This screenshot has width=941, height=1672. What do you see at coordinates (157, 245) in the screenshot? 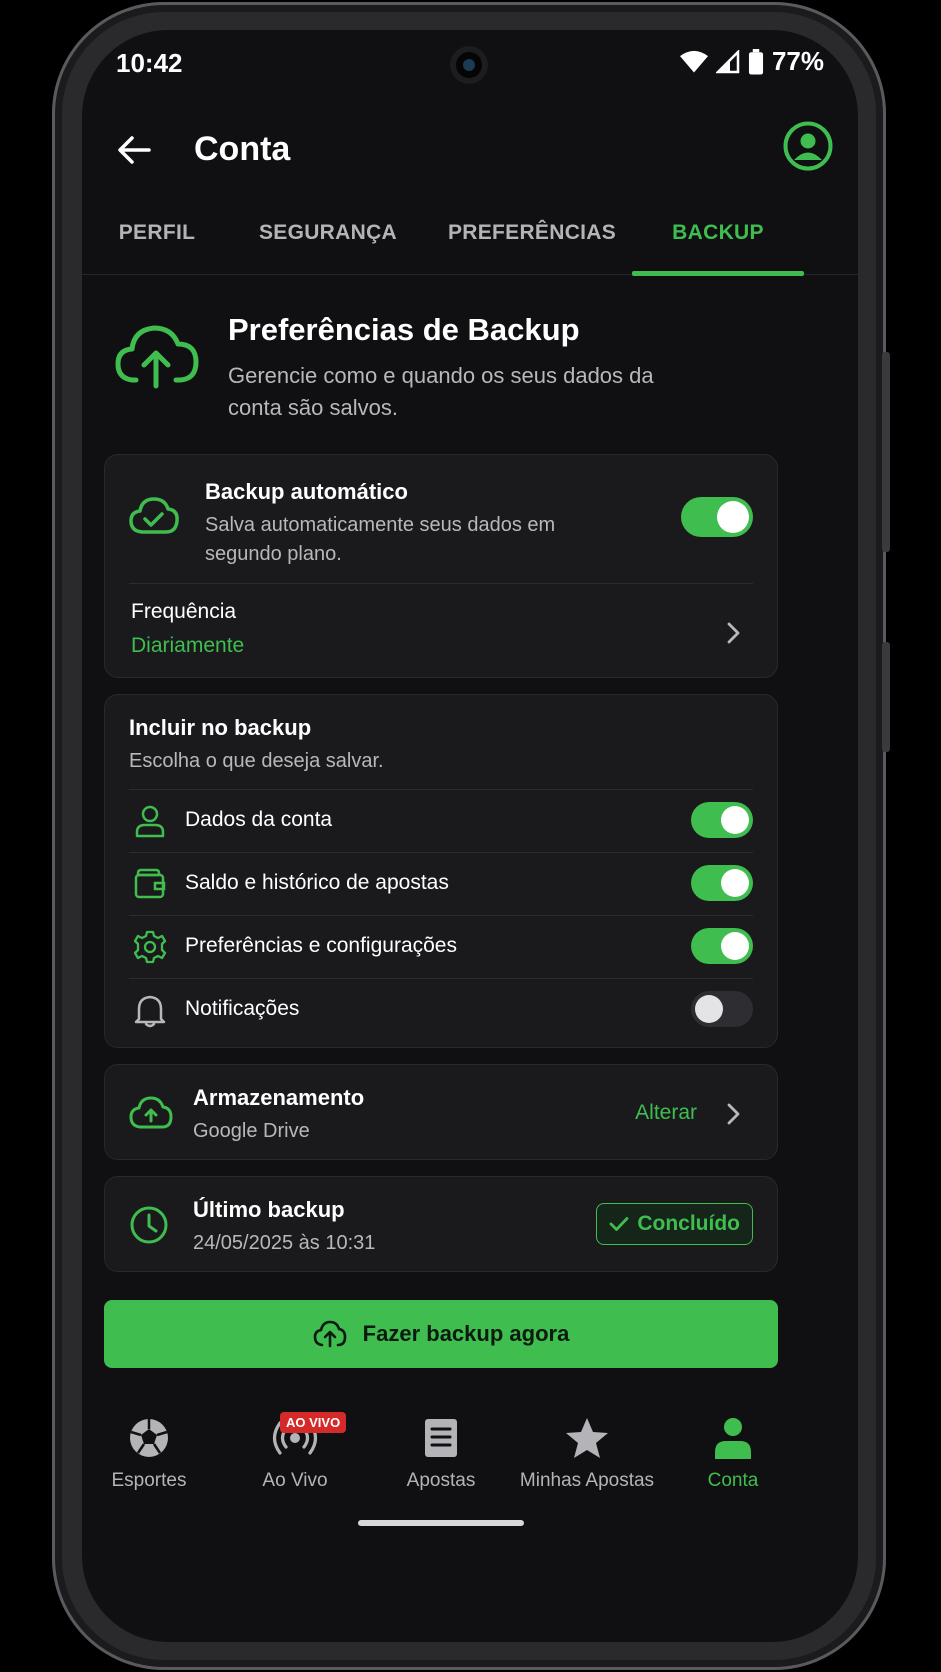
I see `tab-perfil: PERFIL` at bounding box center [157, 245].